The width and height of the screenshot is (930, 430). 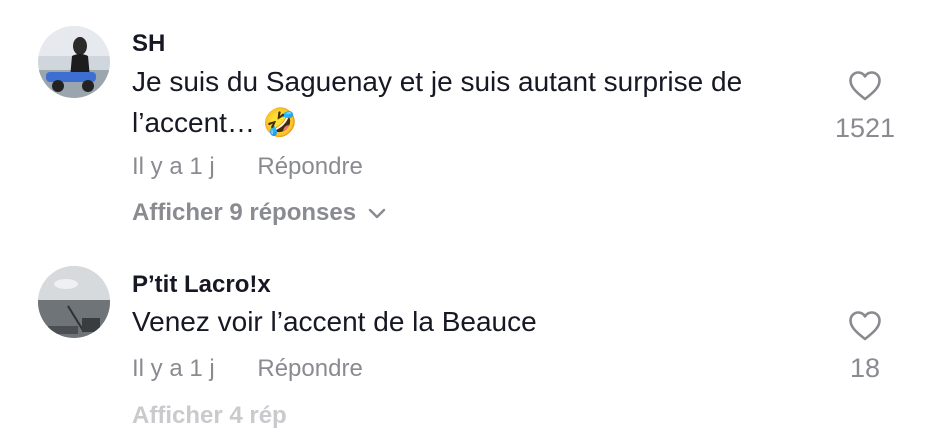 I want to click on view-replies-label: Afficher 9 réponses, so click(x=244, y=212).